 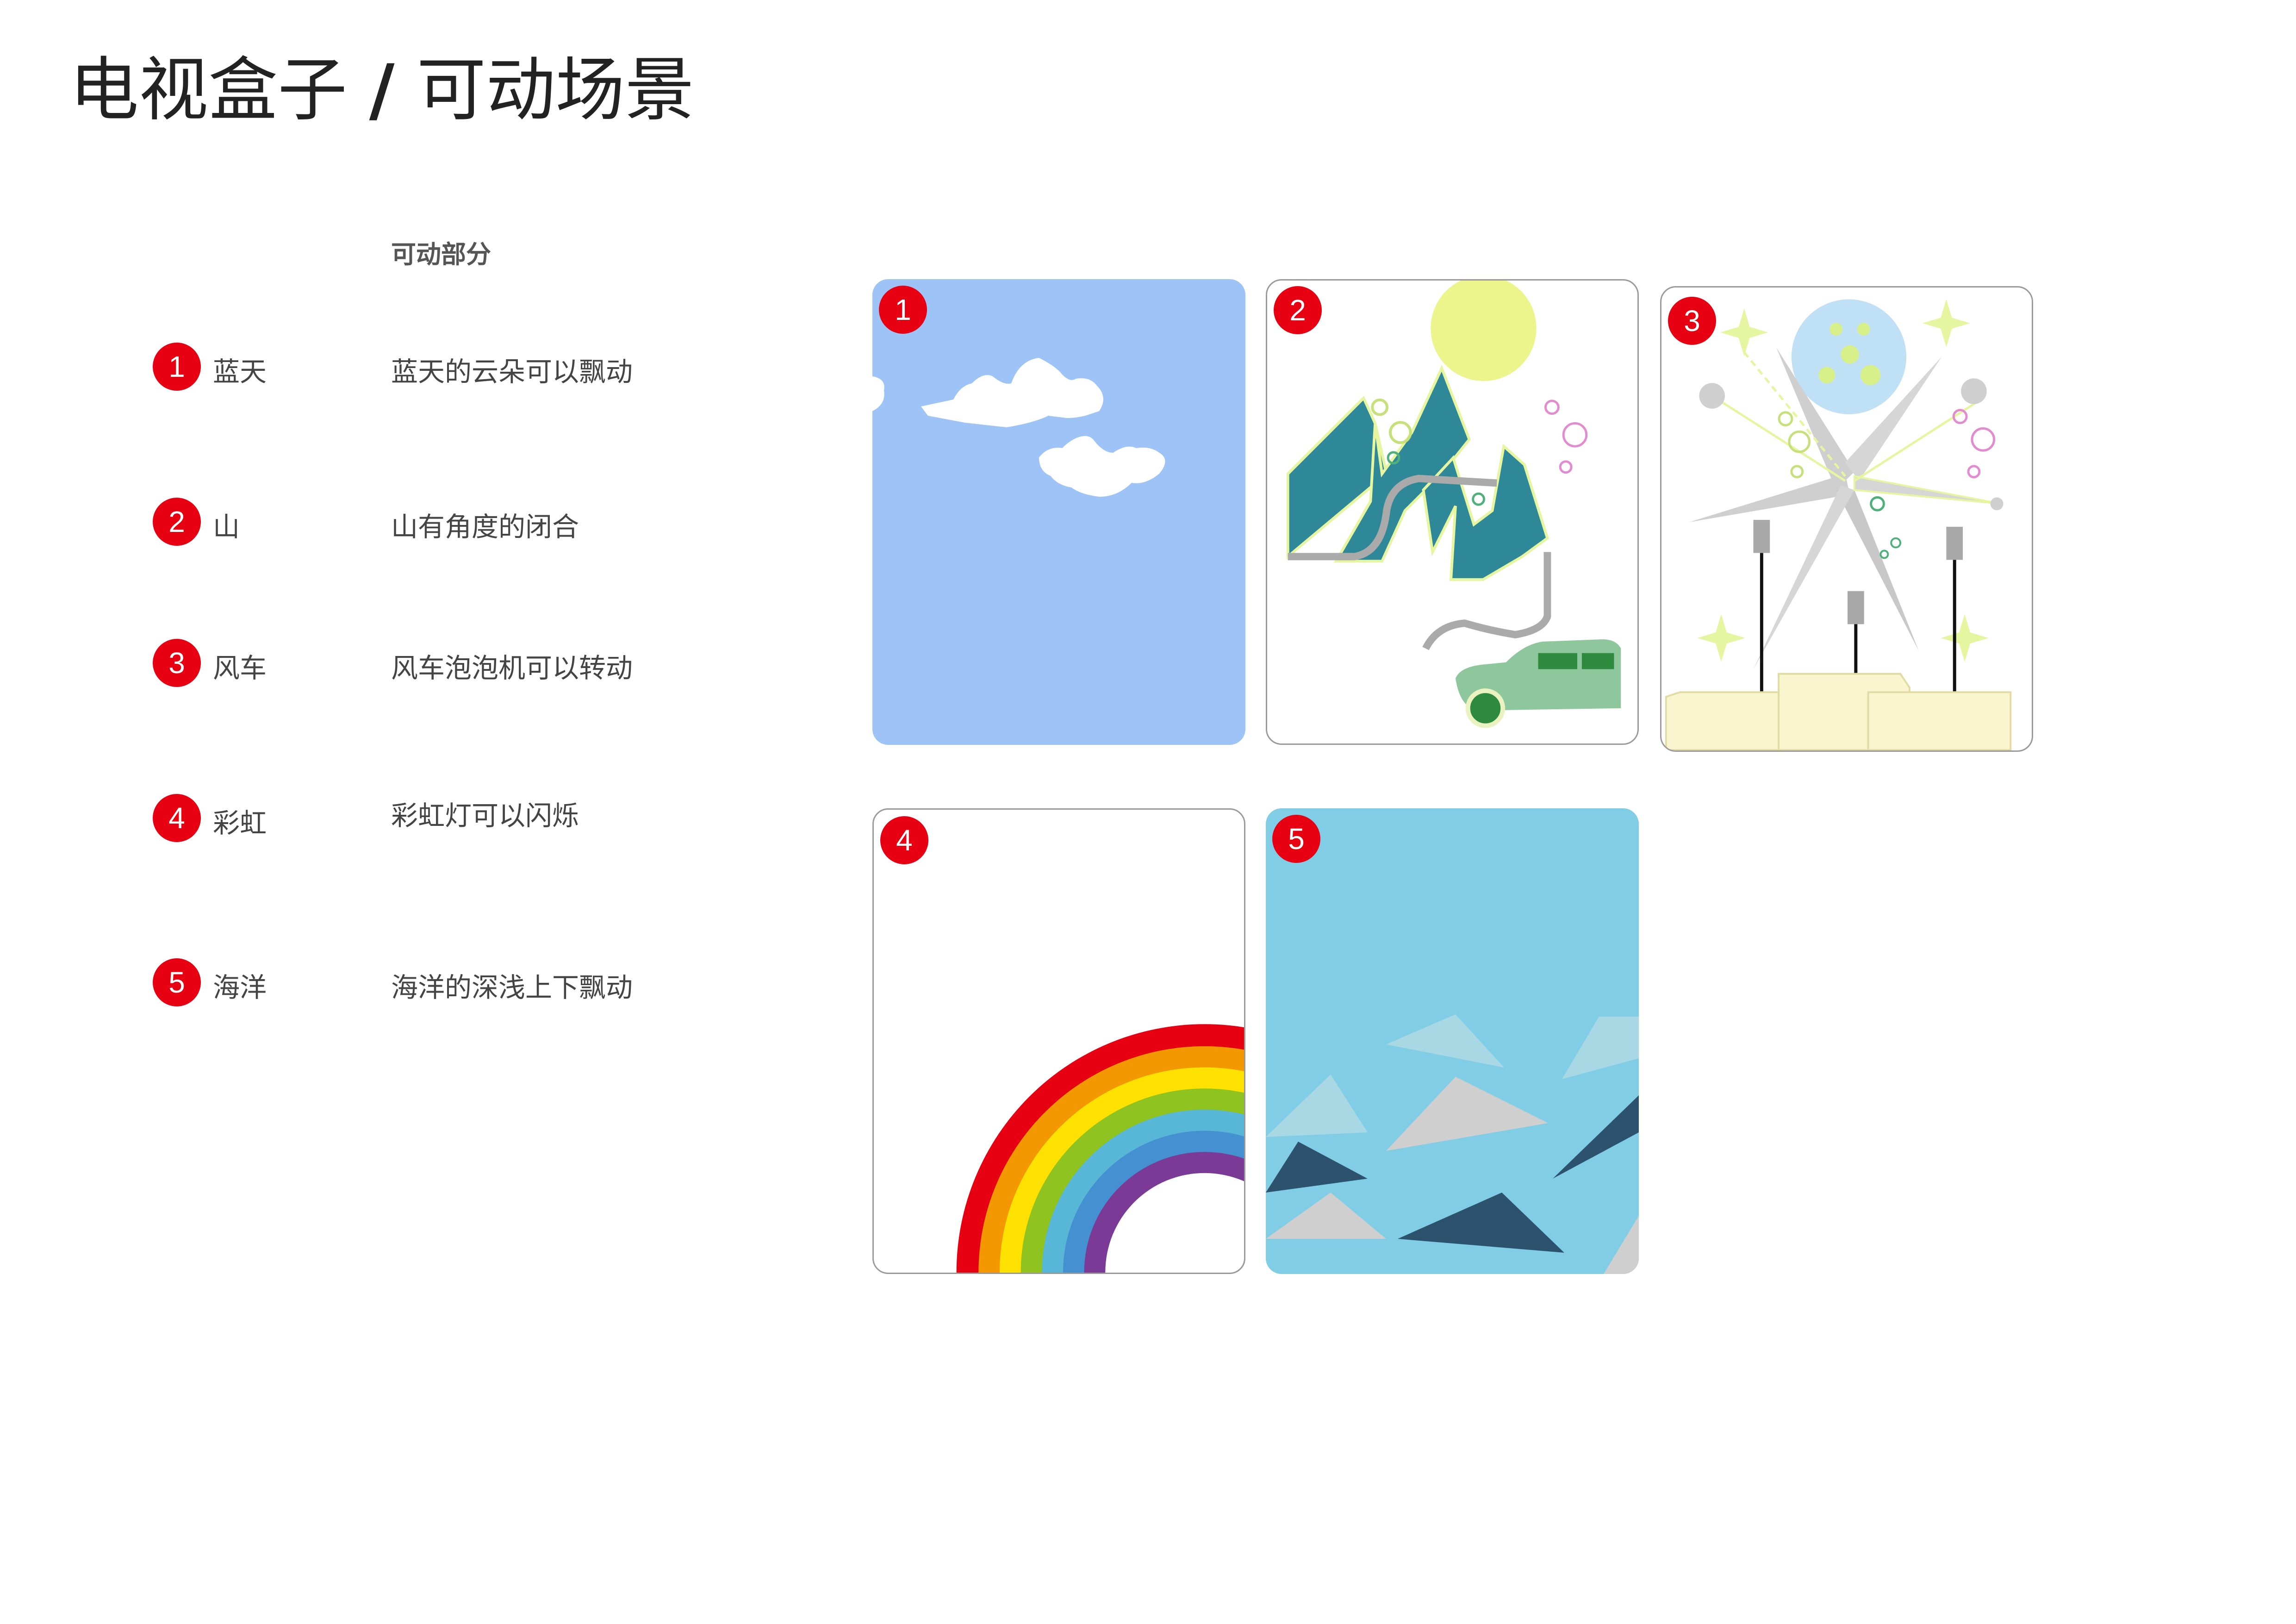 I want to click on item-number-badge: 1, so click(x=177, y=367).